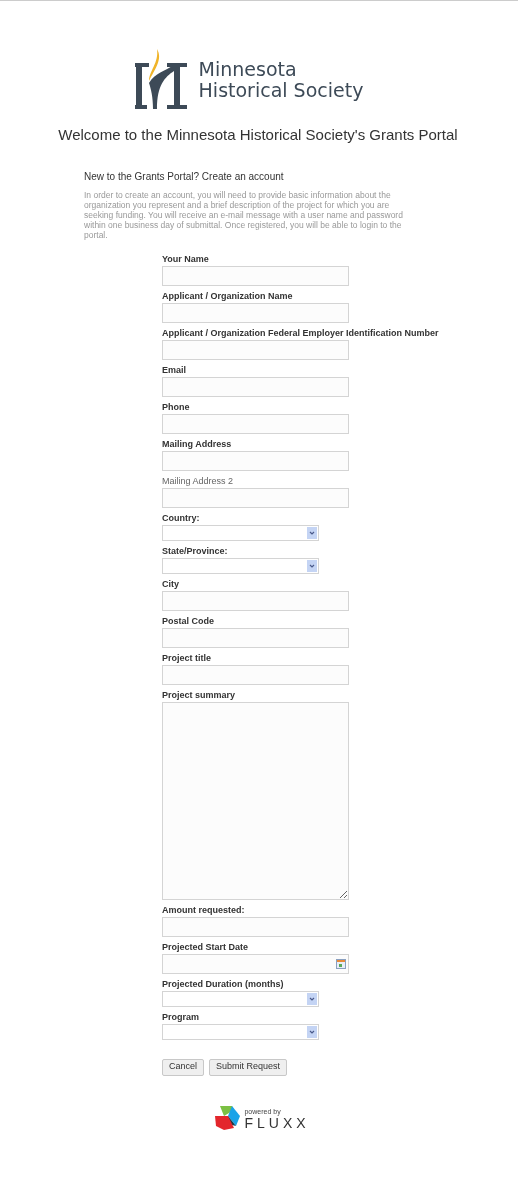 The height and width of the screenshot is (1200, 518). I want to click on field-label: Mailing Address, so click(197, 443).